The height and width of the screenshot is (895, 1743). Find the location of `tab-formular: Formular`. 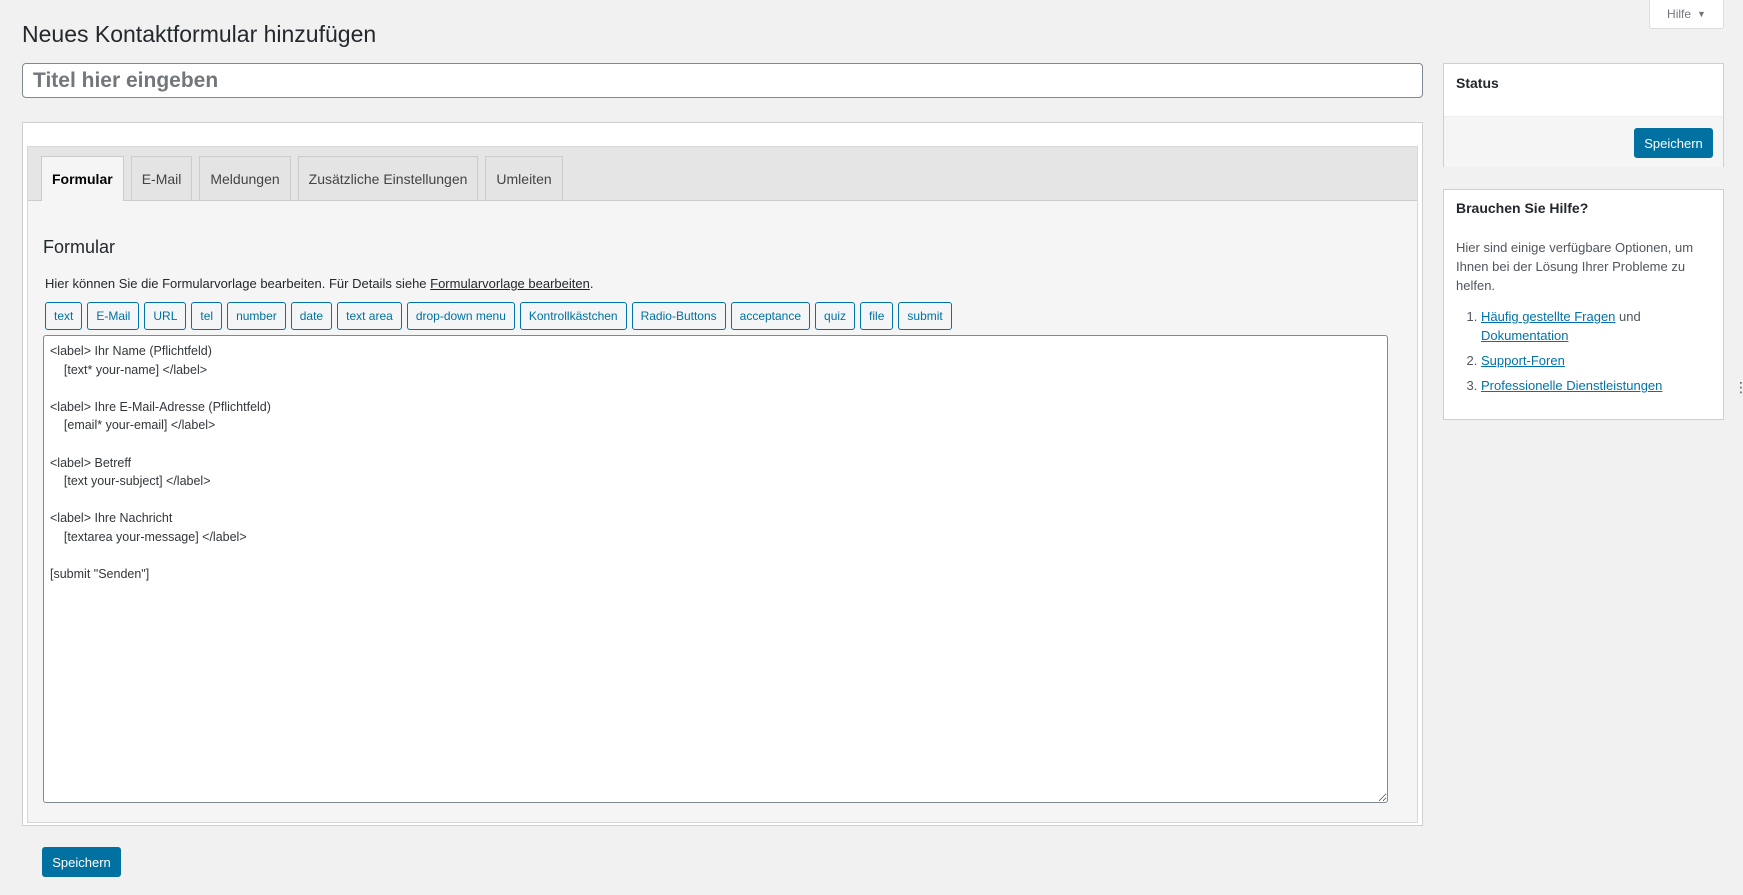

tab-formular: Formular is located at coordinates (82, 178).